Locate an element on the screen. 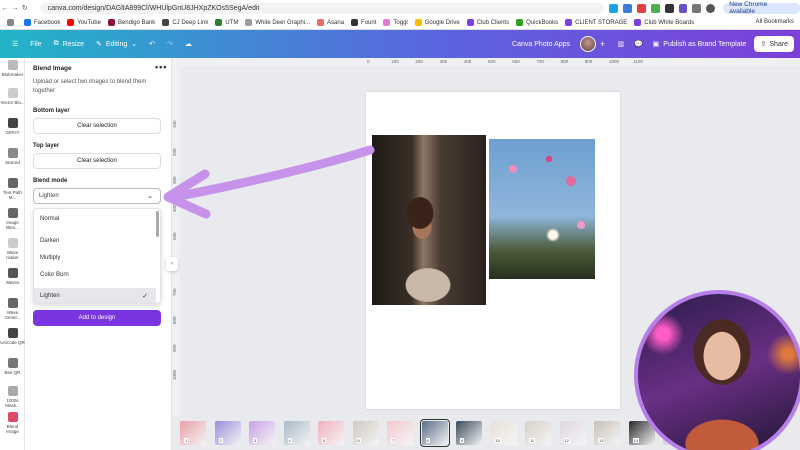  dropdown-scrollbar is located at coordinates (157, 224).